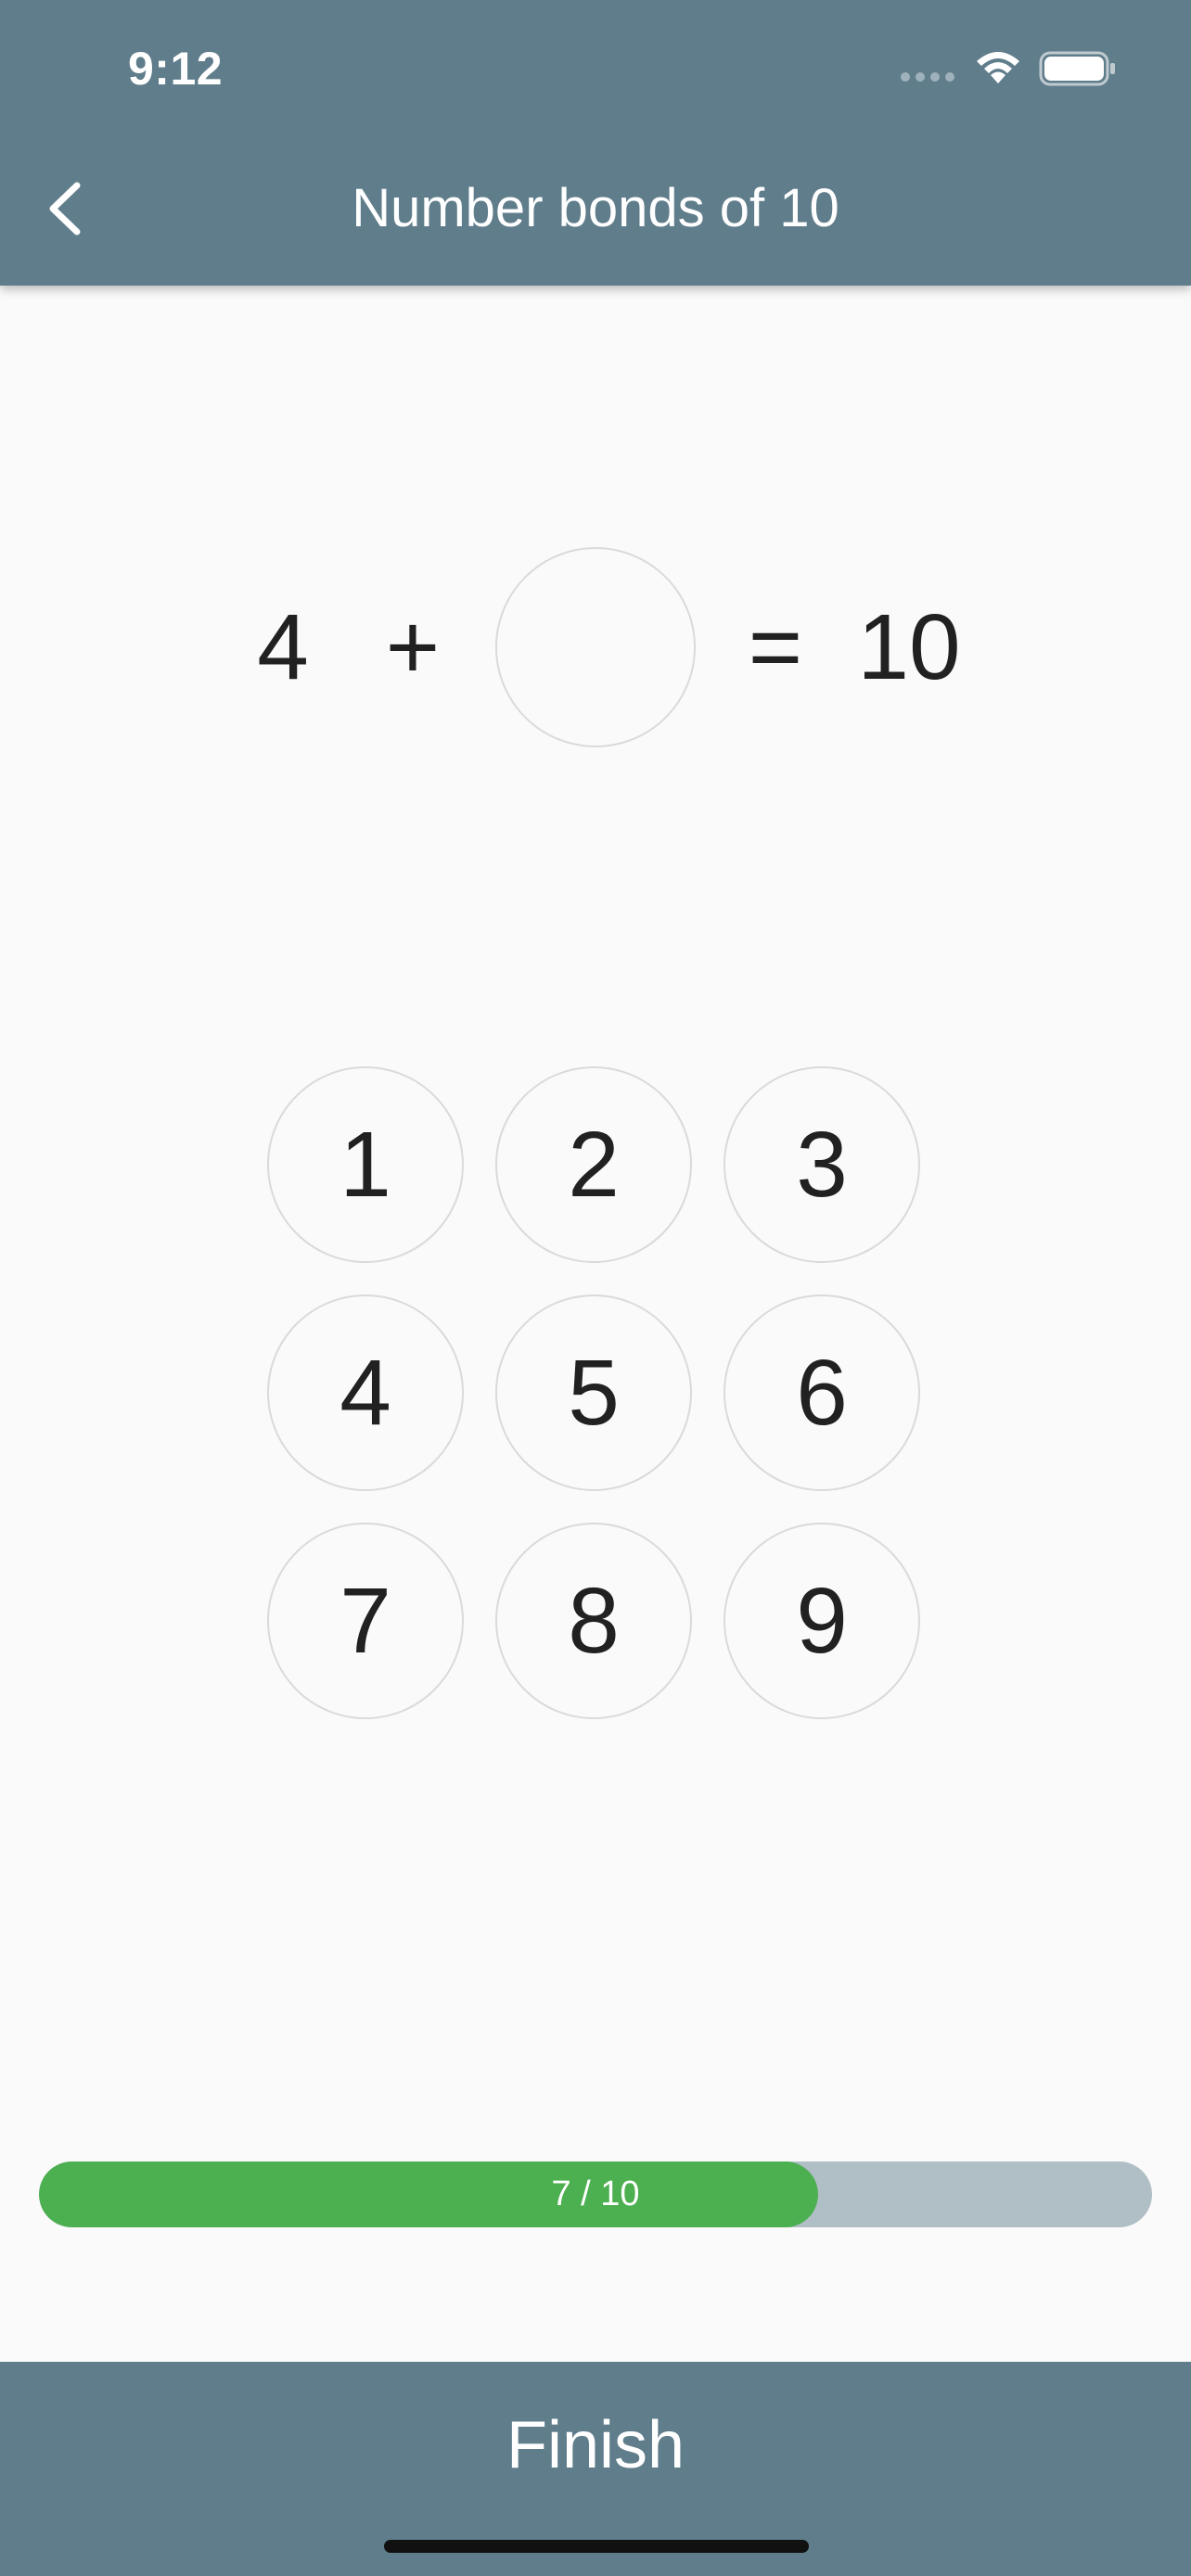  What do you see at coordinates (176, 69) in the screenshot?
I see `status-time: 9:12` at bounding box center [176, 69].